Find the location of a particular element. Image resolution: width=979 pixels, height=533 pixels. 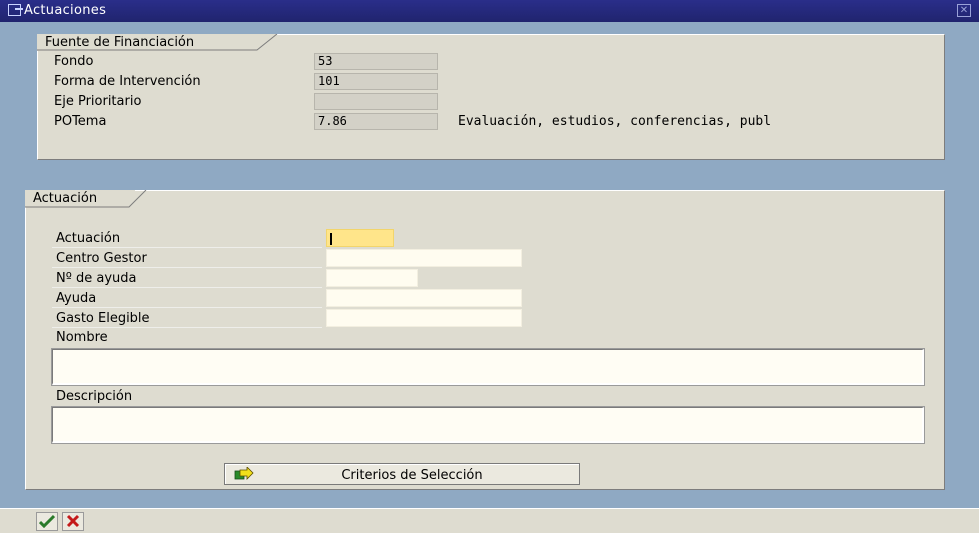

centro-gestor-input is located at coordinates (424, 258).